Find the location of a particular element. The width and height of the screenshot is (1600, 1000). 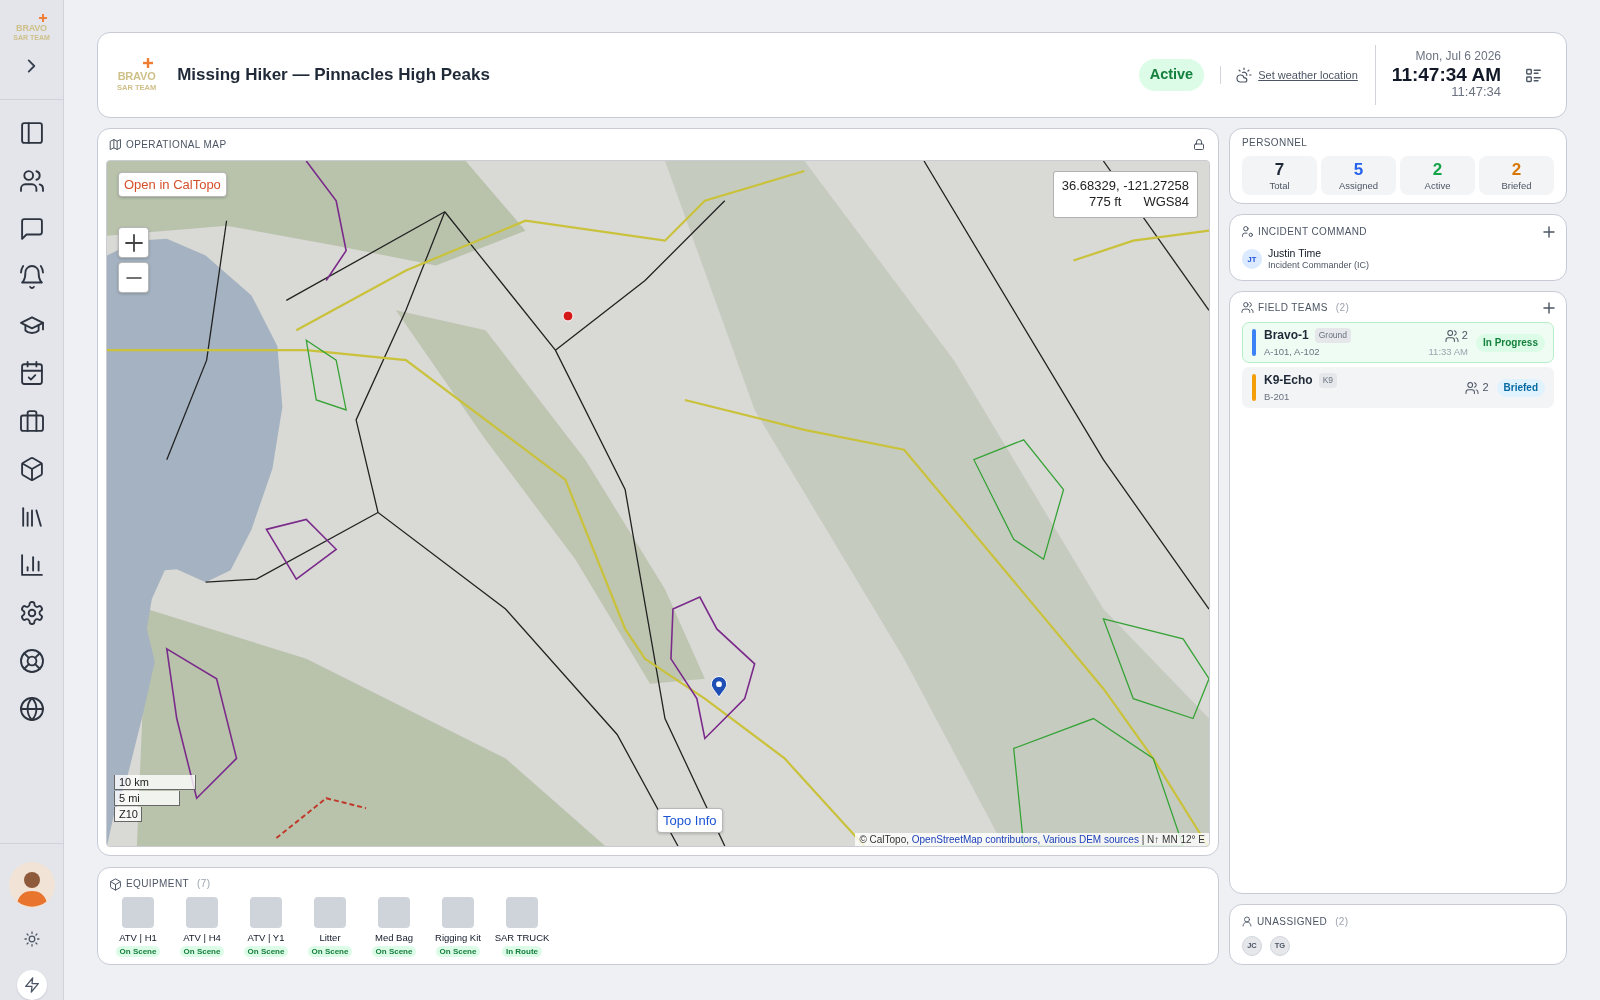

section-title: UNASSIGNED is located at coordinates (1292, 921).